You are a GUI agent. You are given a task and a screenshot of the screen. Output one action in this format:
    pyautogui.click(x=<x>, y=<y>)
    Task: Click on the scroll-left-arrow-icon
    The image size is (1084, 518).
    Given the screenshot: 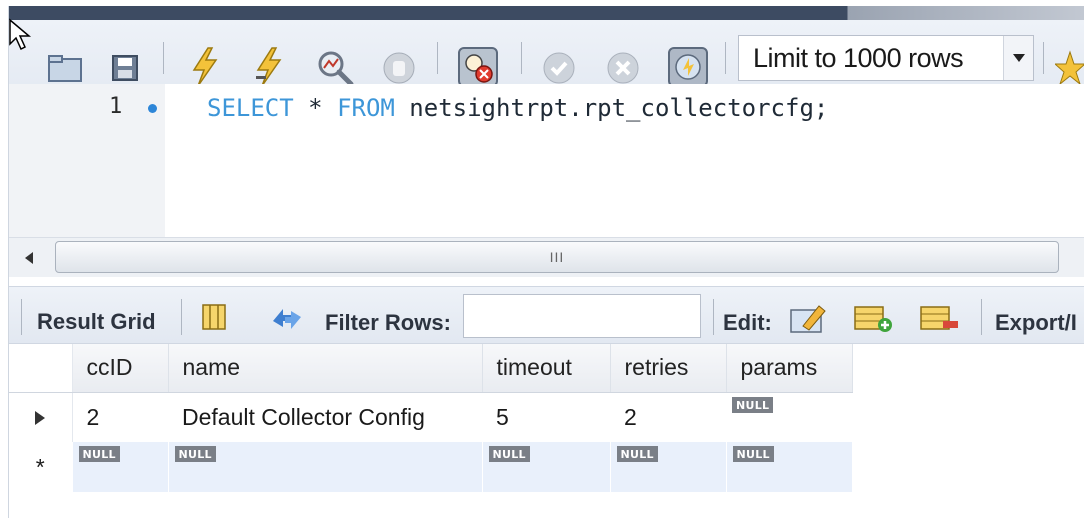 What is the action you would take?
    pyautogui.click(x=29, y=258)
    